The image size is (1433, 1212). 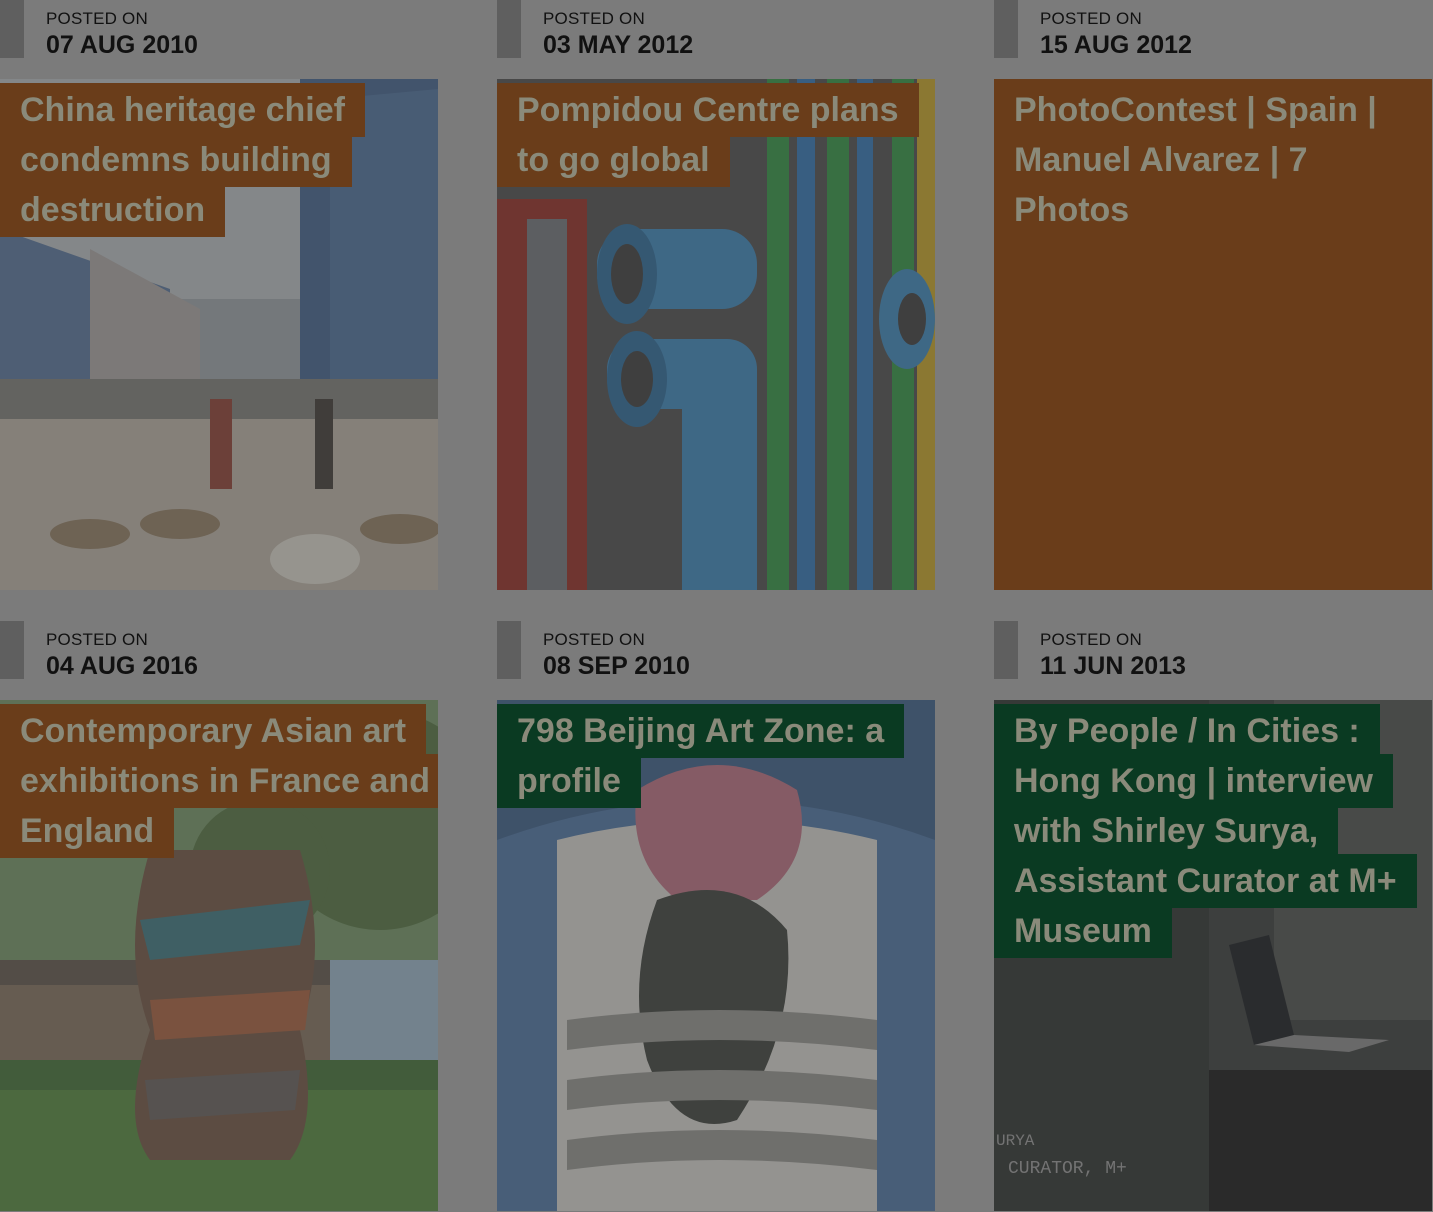 What do you see at coordinates (716, 334) in the screenshot?
I see `post-image: Pompidou Centre plans to go global` at bounding box center [716, 334].